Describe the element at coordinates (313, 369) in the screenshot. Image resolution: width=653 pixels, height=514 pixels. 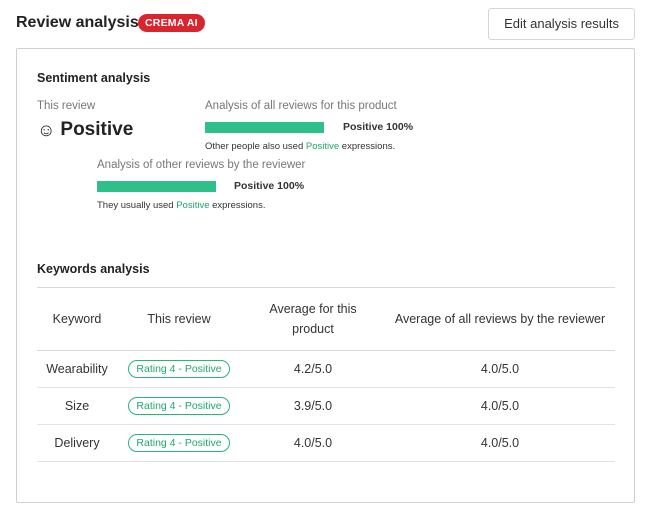
I see `product-average-cell: 4.2/5.0` at that location.